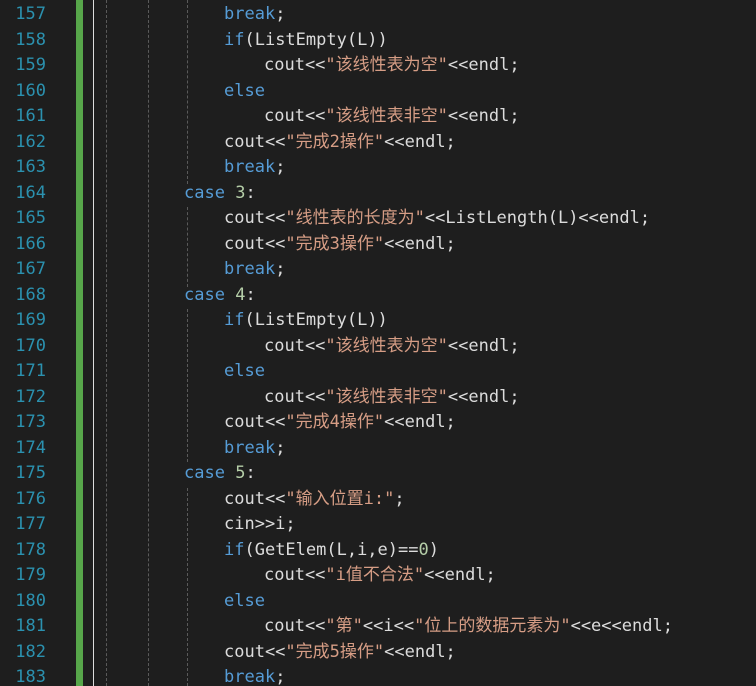  Describe the element at coordinates (30, 167) in the screenshot. I see `line-number: 163` at that location.